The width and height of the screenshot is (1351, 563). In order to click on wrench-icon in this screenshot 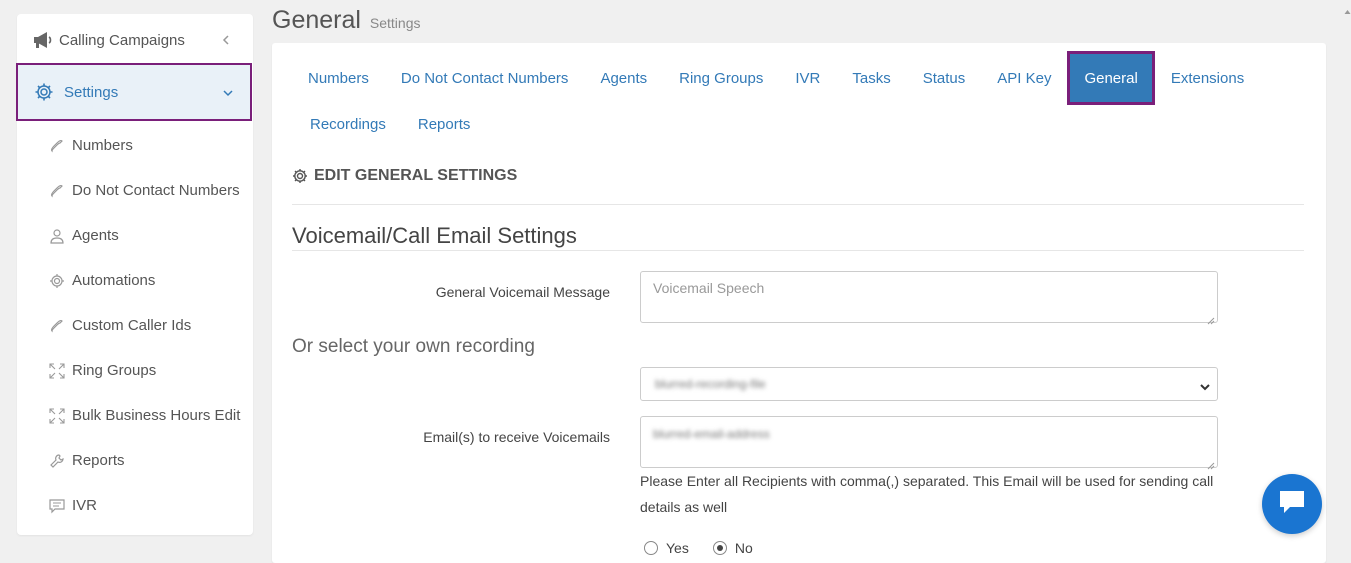, I will do `click(57, 461)`.